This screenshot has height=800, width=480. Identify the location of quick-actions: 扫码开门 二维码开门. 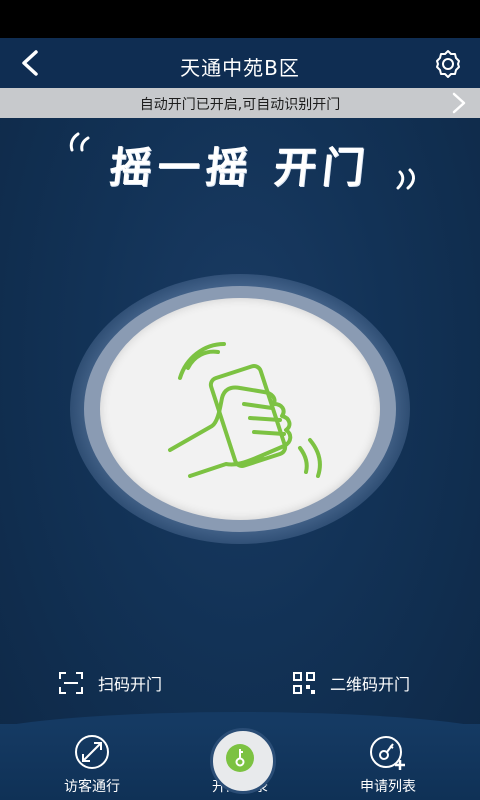
(240, 683).